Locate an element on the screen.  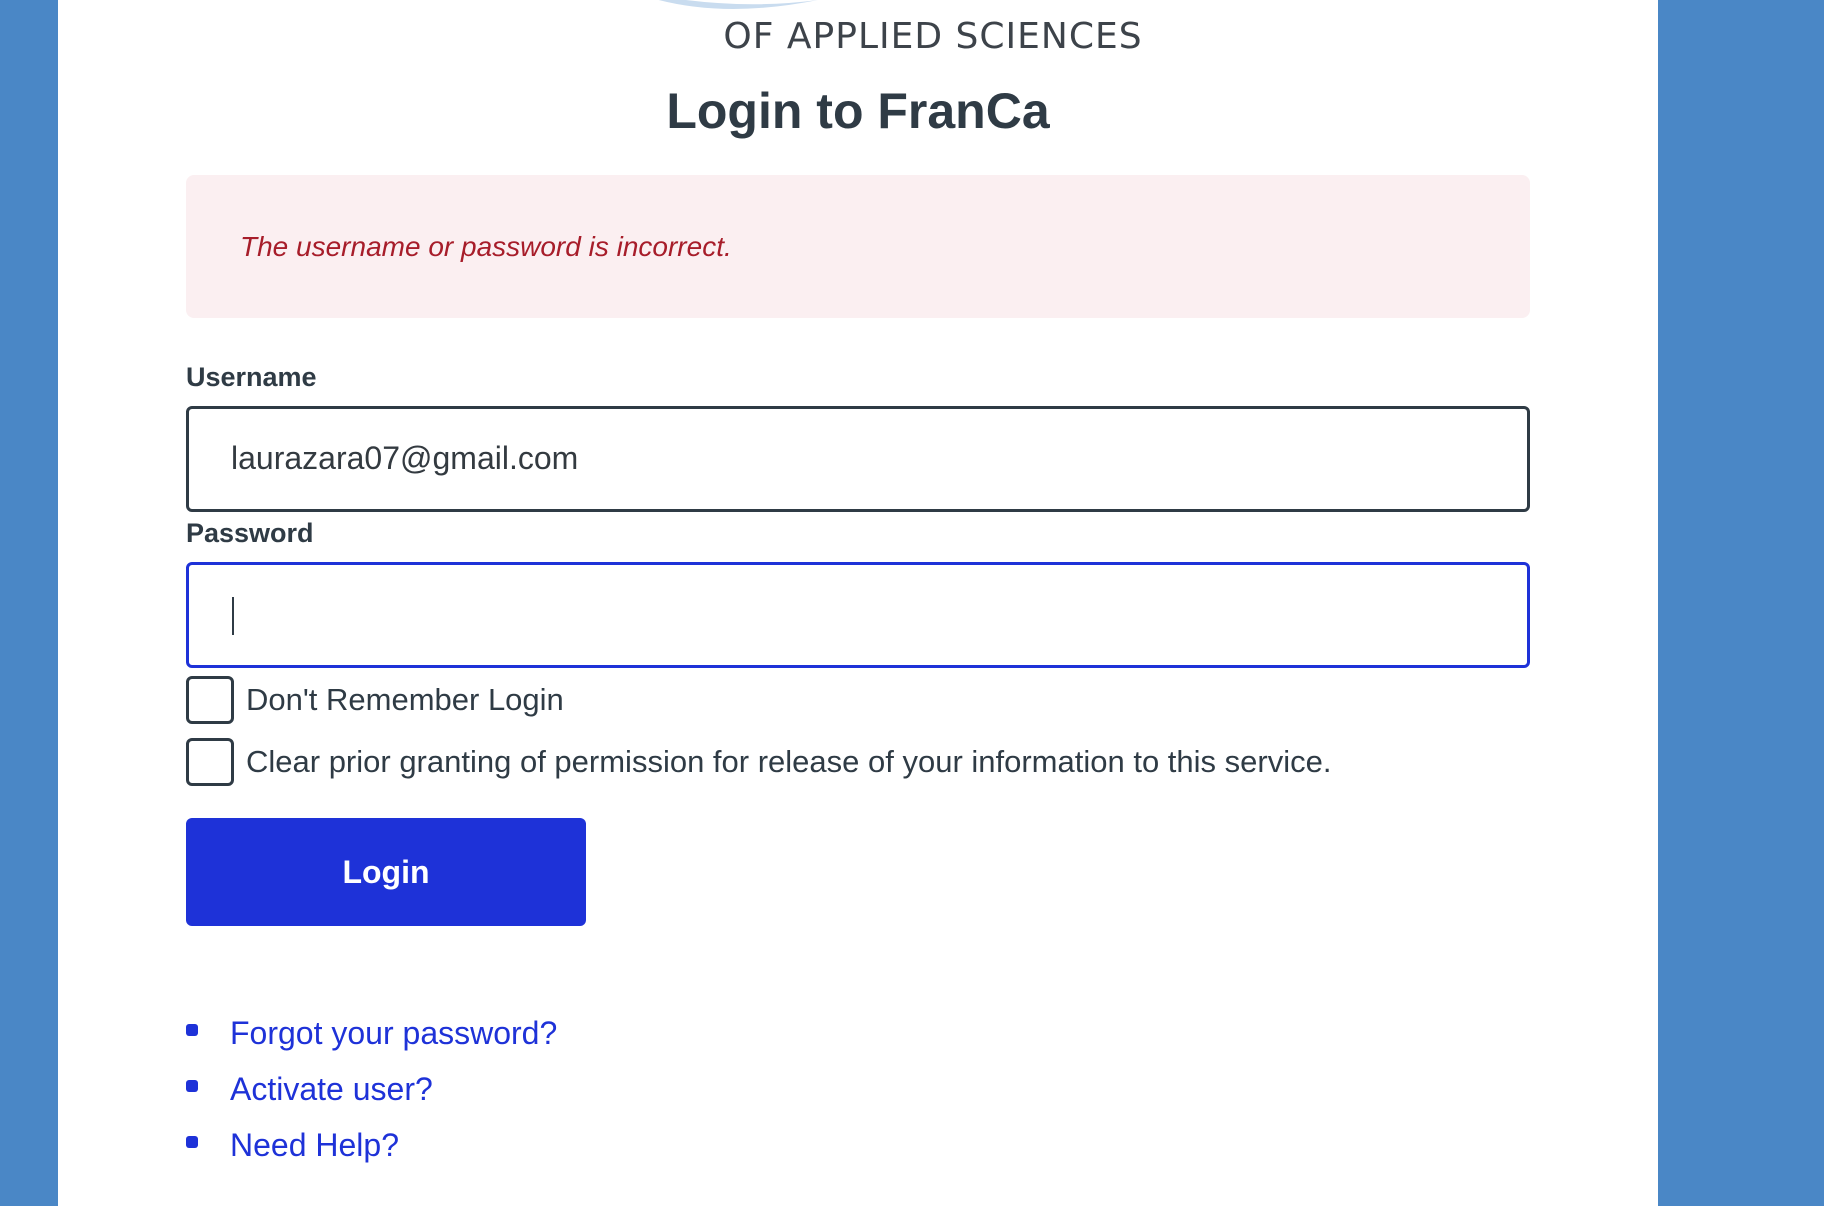
university-logo: OF APPLIED SCIENCES is located at coordinates (858, 35).